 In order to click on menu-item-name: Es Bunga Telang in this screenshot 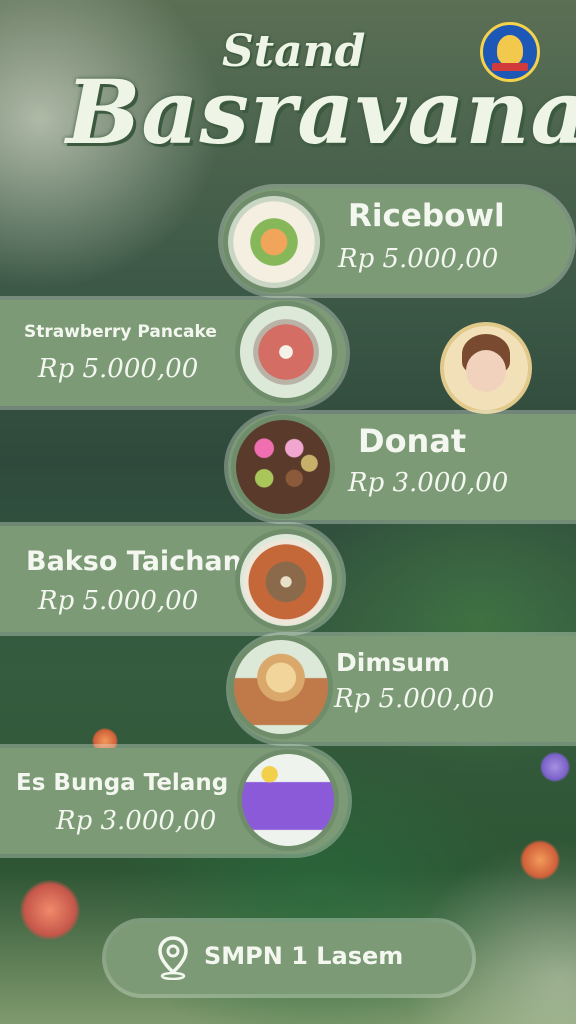, I will do `click(122, 783)`.